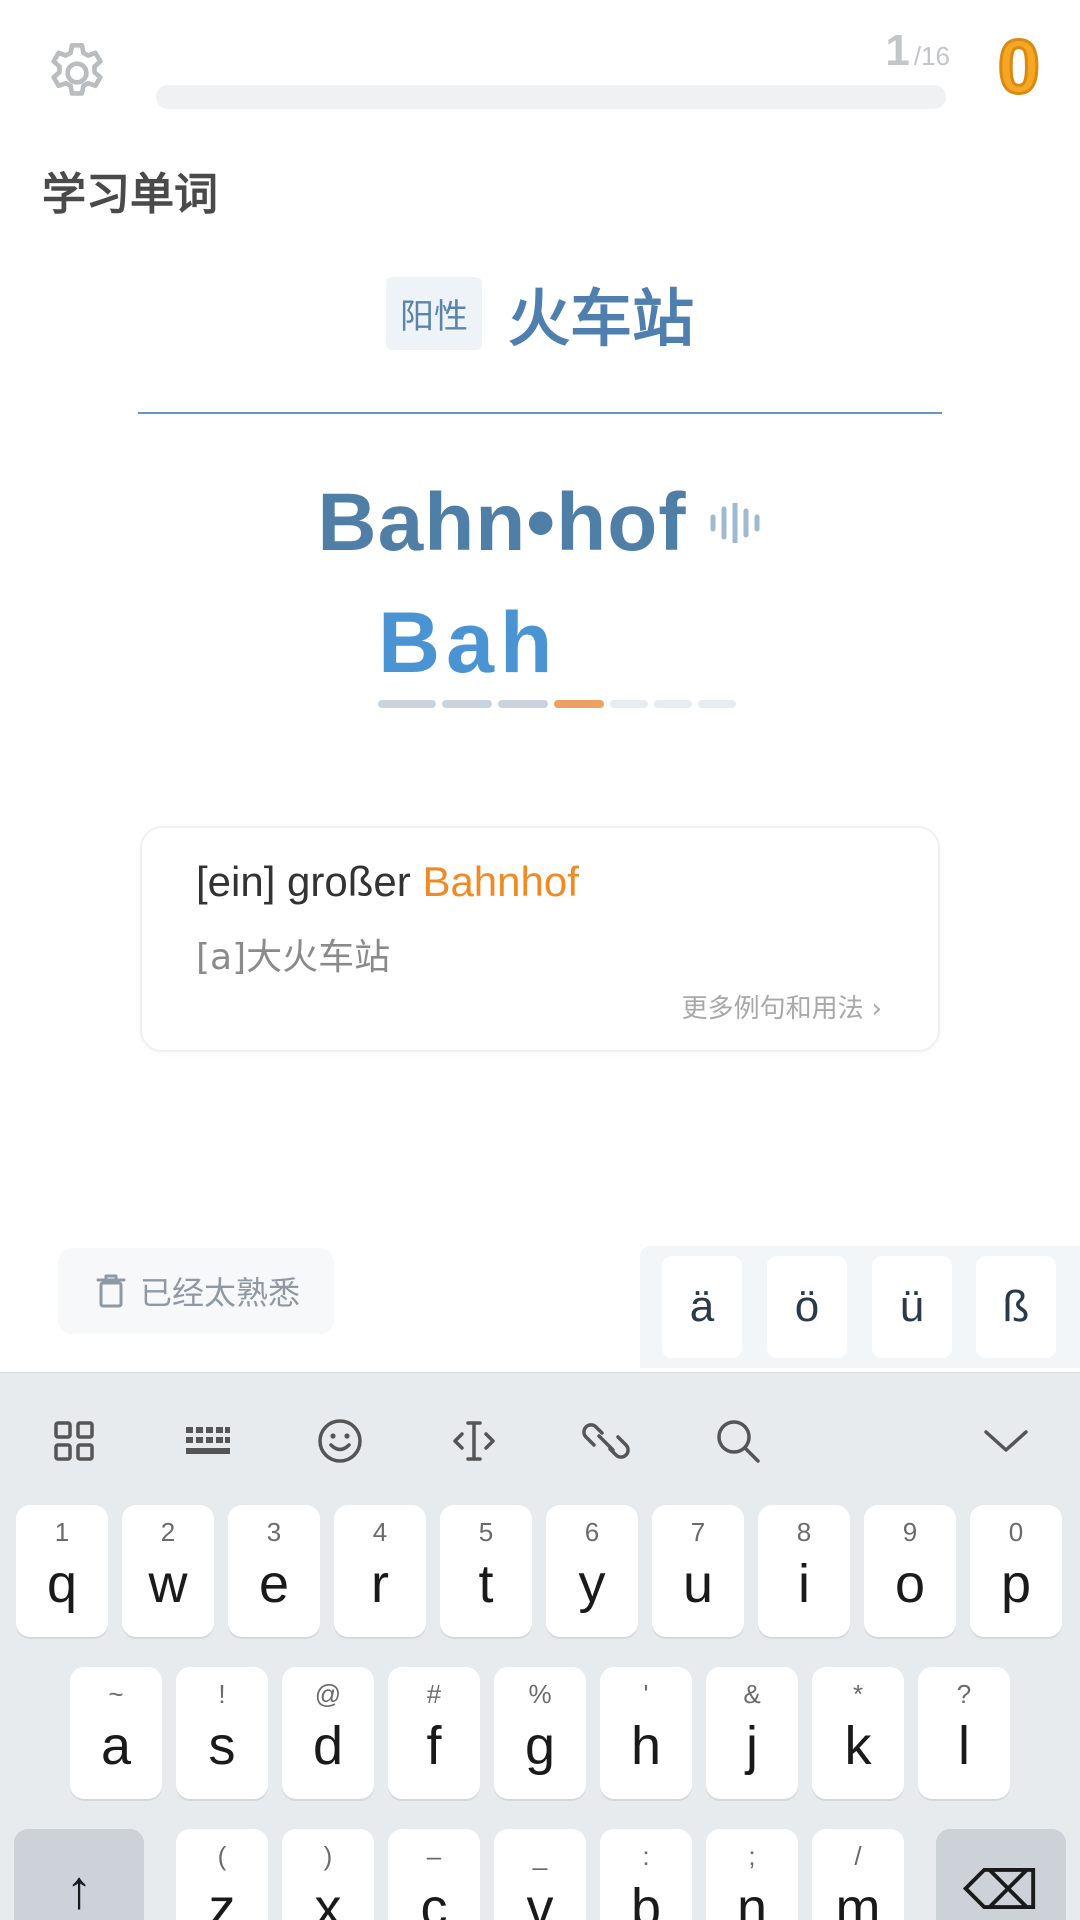 The width and height of the screenshot is (1080, 1920). What do you see at coordinates (486, 1584) in the screenshot?
I see `key-label: t` at bounding box center [486, 1584].